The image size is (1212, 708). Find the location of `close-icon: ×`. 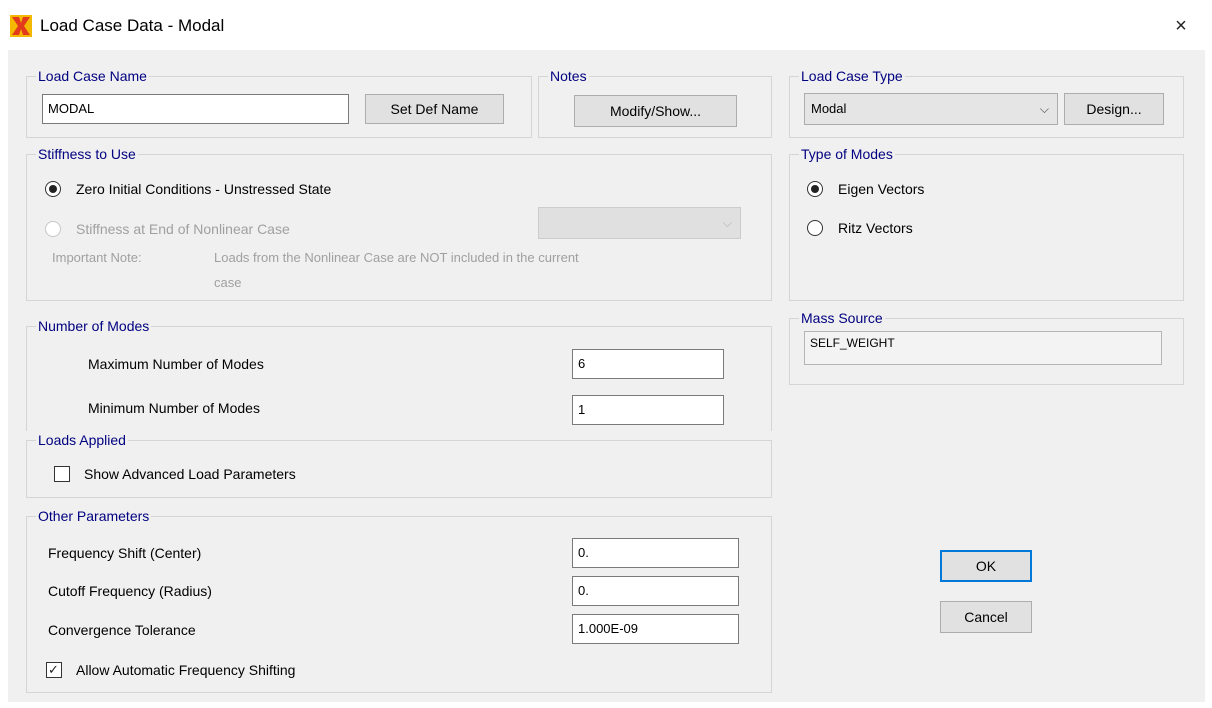

close-icon: × is located at coordinates (1181, 26).